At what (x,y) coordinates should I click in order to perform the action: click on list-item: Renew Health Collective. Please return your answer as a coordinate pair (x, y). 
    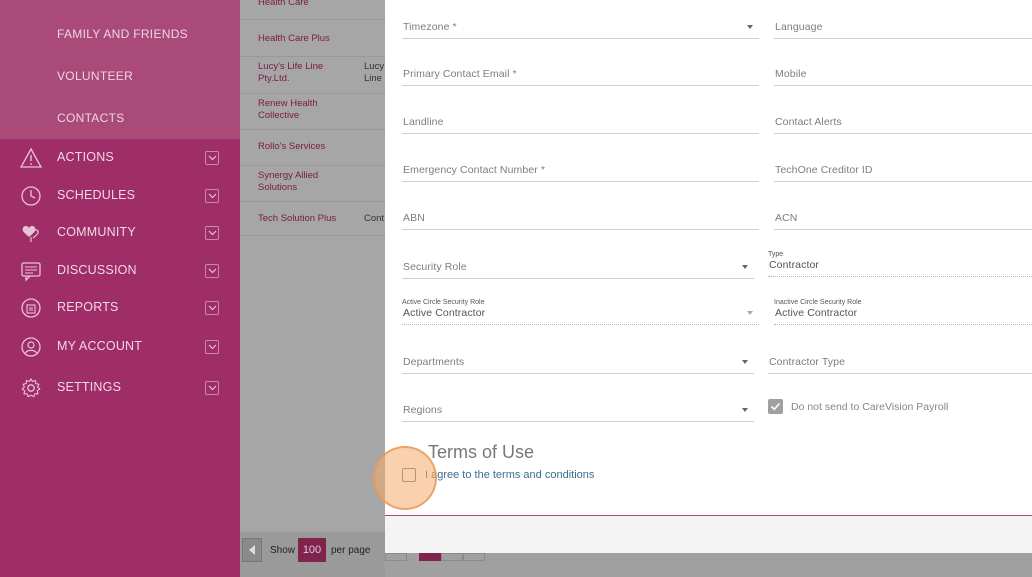
    Looking at the image, I should click on (312, 112).